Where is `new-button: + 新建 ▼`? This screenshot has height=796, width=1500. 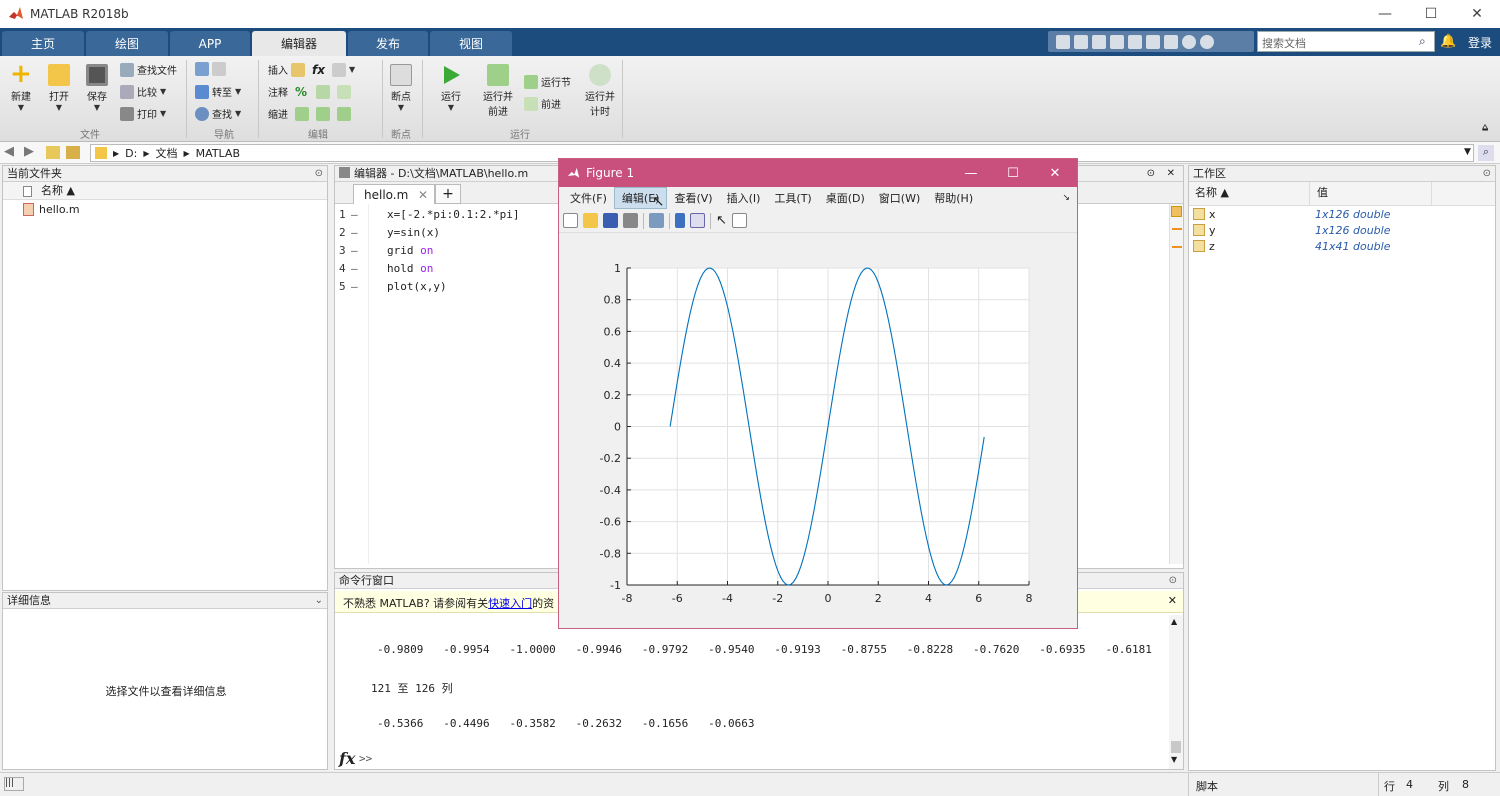
new-button: + 新建 ▼ is located at coordinates (21, 86).